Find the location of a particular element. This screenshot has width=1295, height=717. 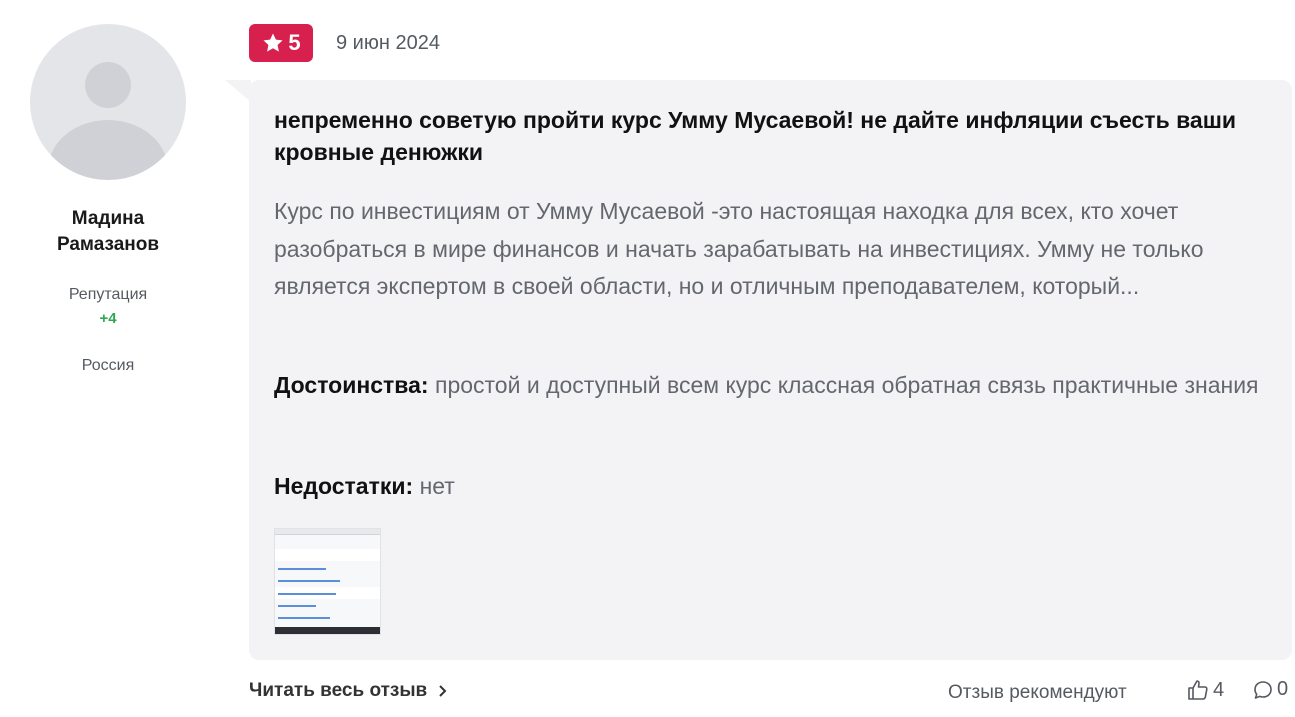

author-first-name: Мадина is located at coordinates (108, 219).